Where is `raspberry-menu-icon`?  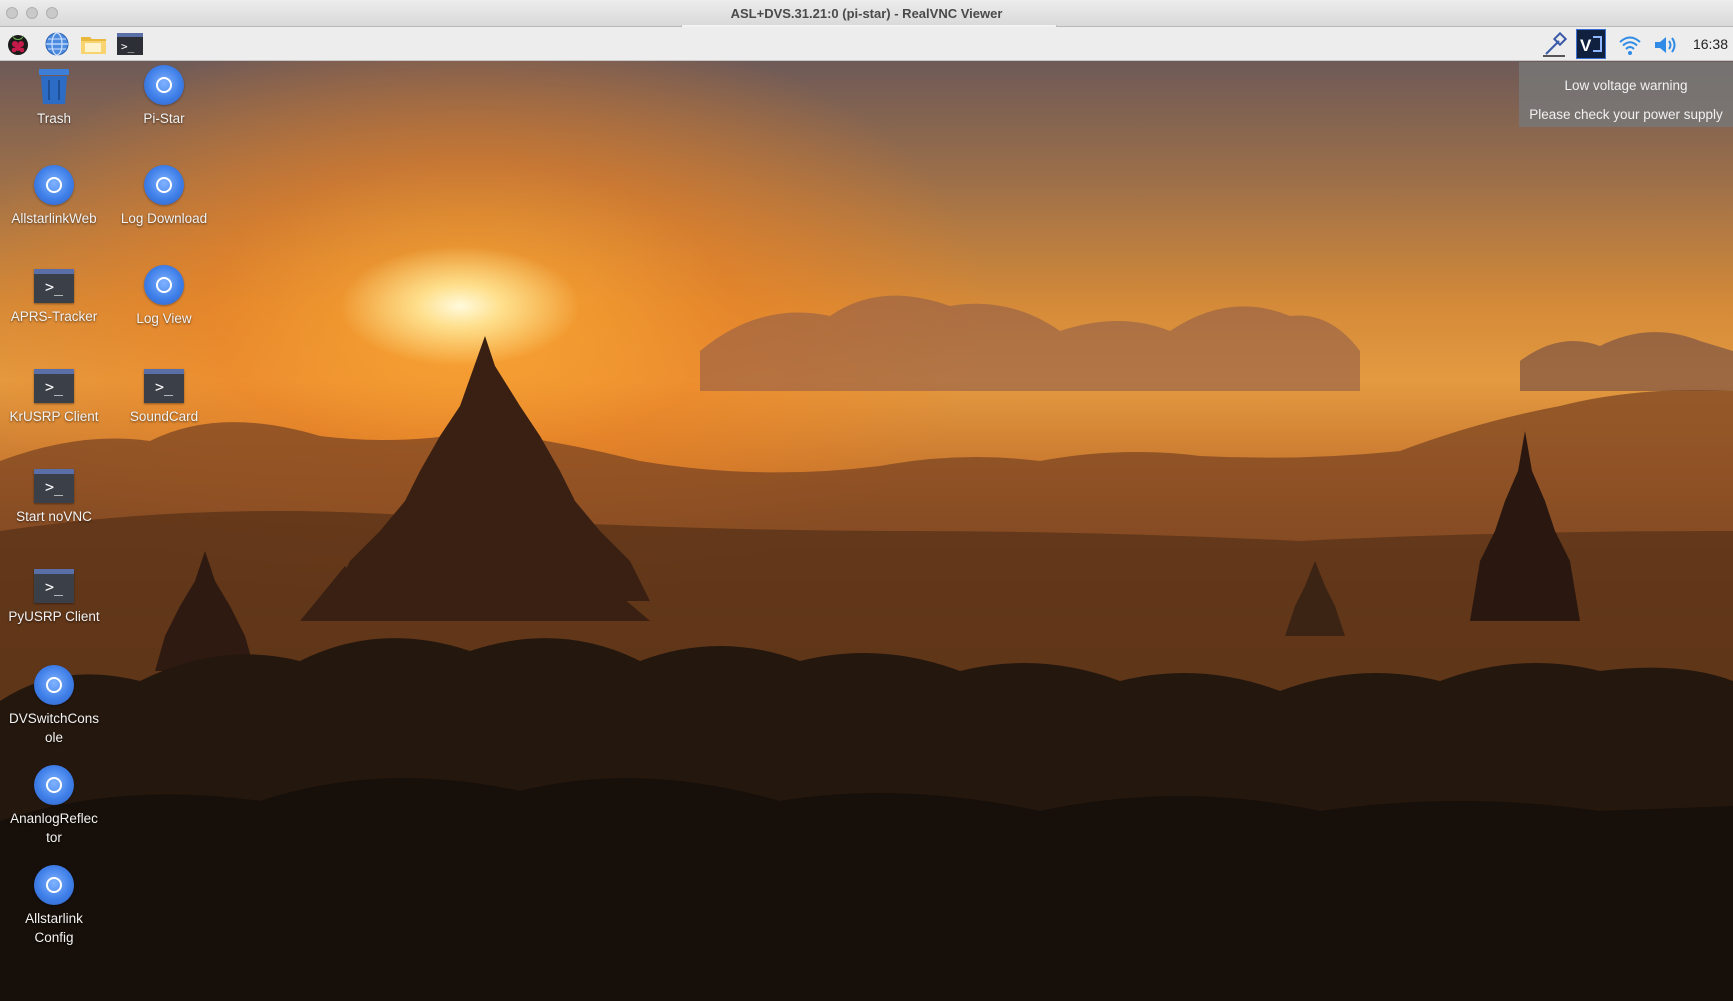 raspberry-menu-icon is located at coordinates (18, 44).